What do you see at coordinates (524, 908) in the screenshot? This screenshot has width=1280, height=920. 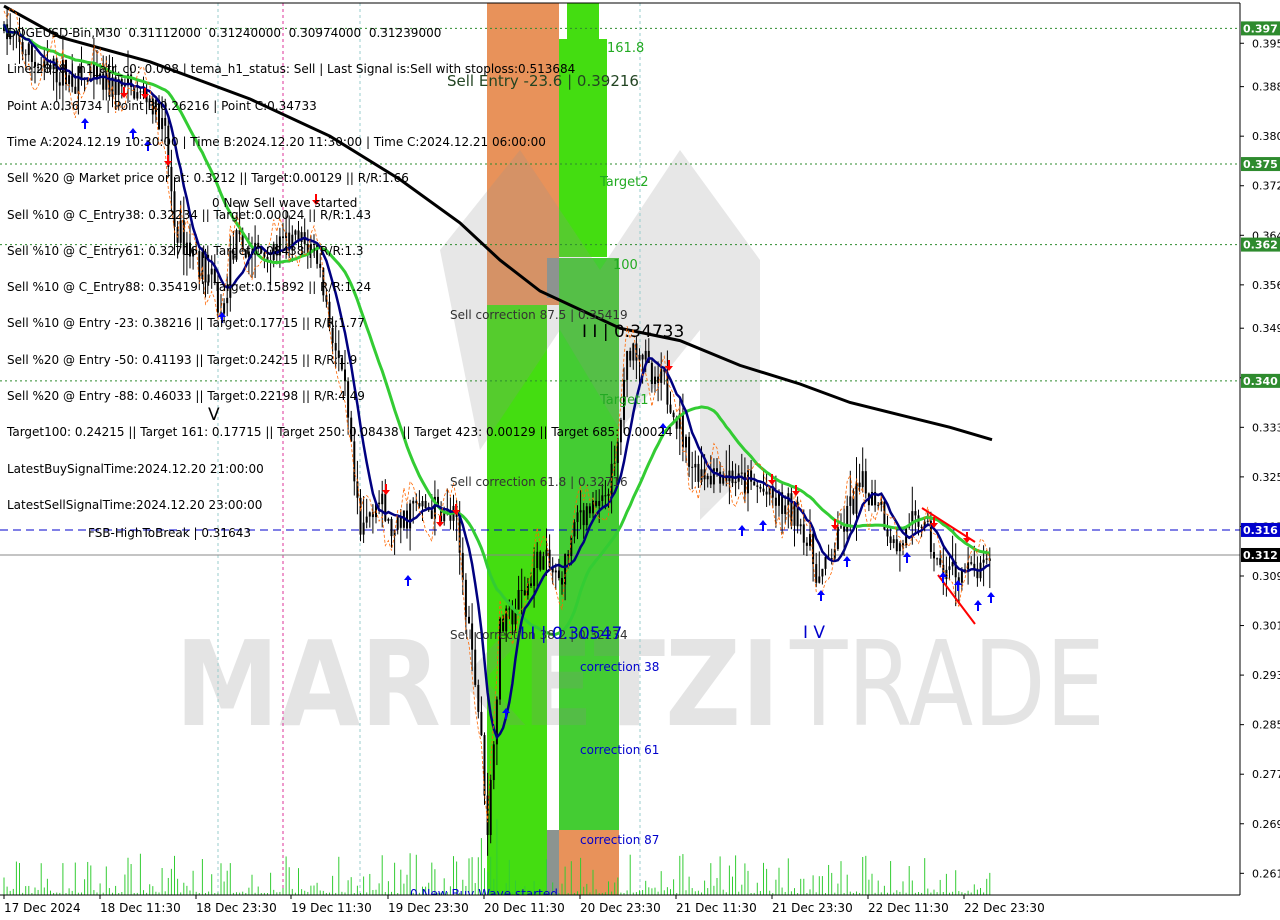 I see `x-tick-label: 20 Dec 11:30` at bounding box center [524, 908].